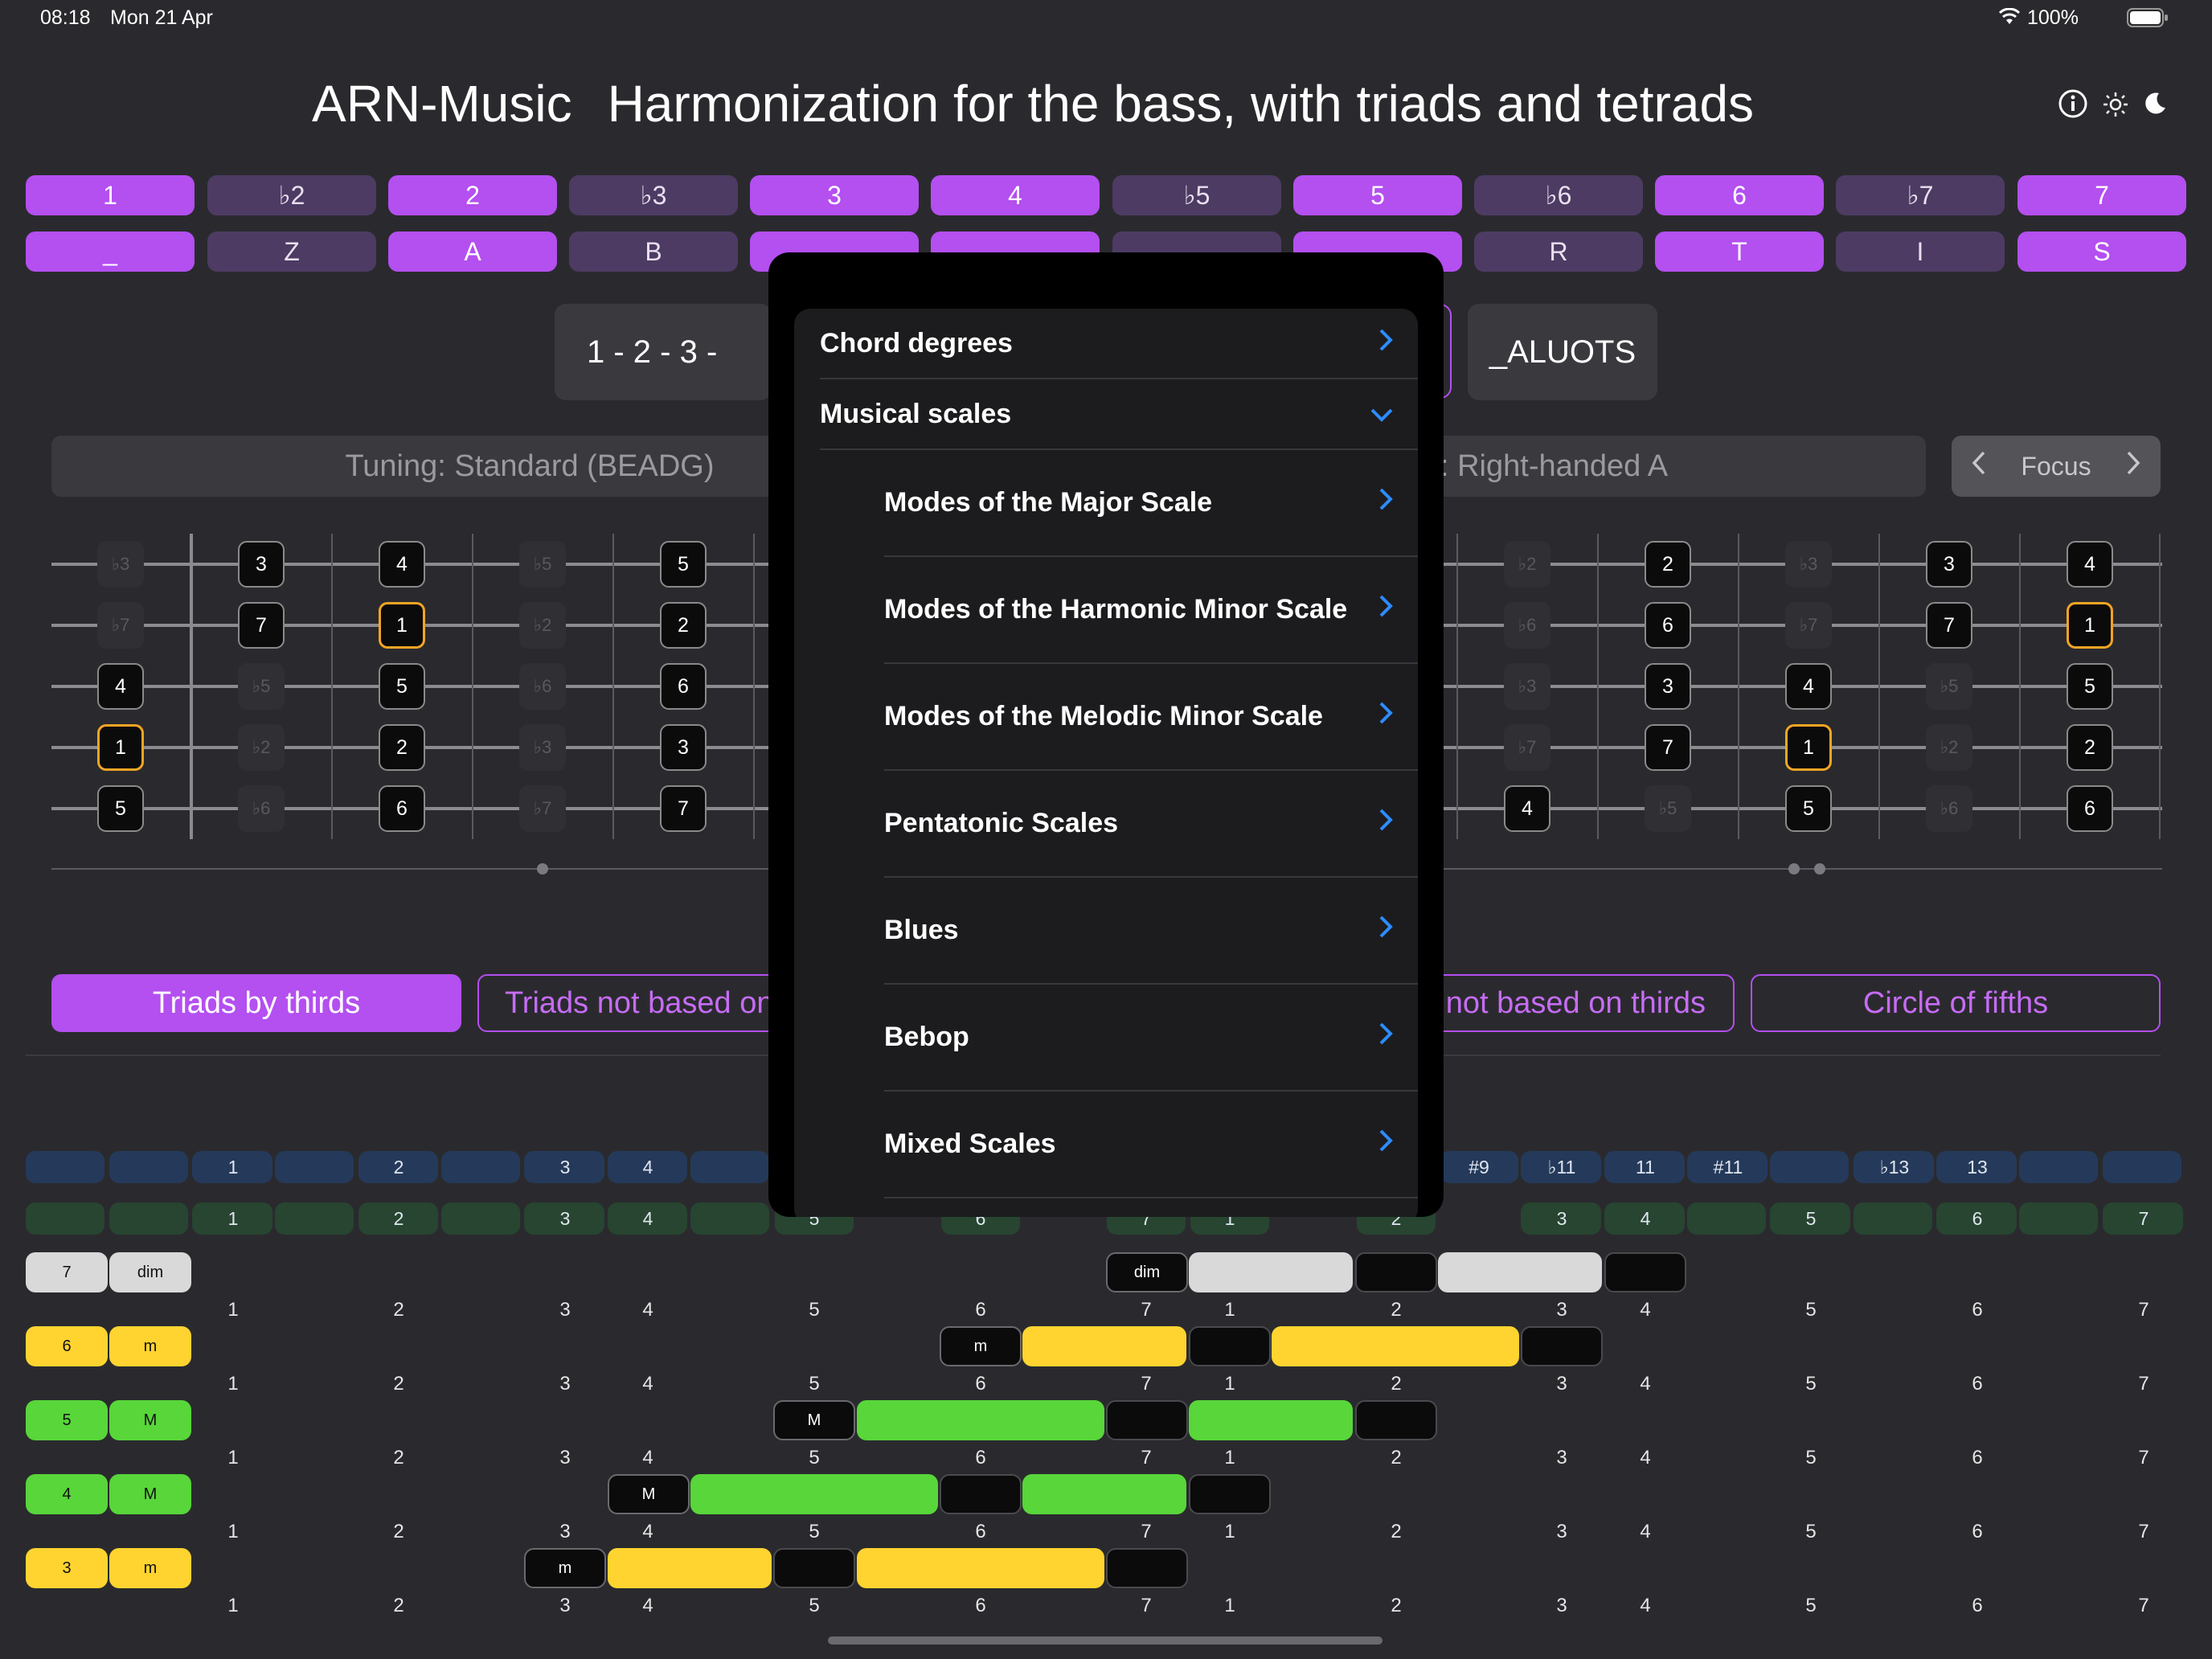 The height and width of the screenshot is (1659, 2212). I want to click on menu-scale-item: Modes of the Major Scale, so click(1151, 502).